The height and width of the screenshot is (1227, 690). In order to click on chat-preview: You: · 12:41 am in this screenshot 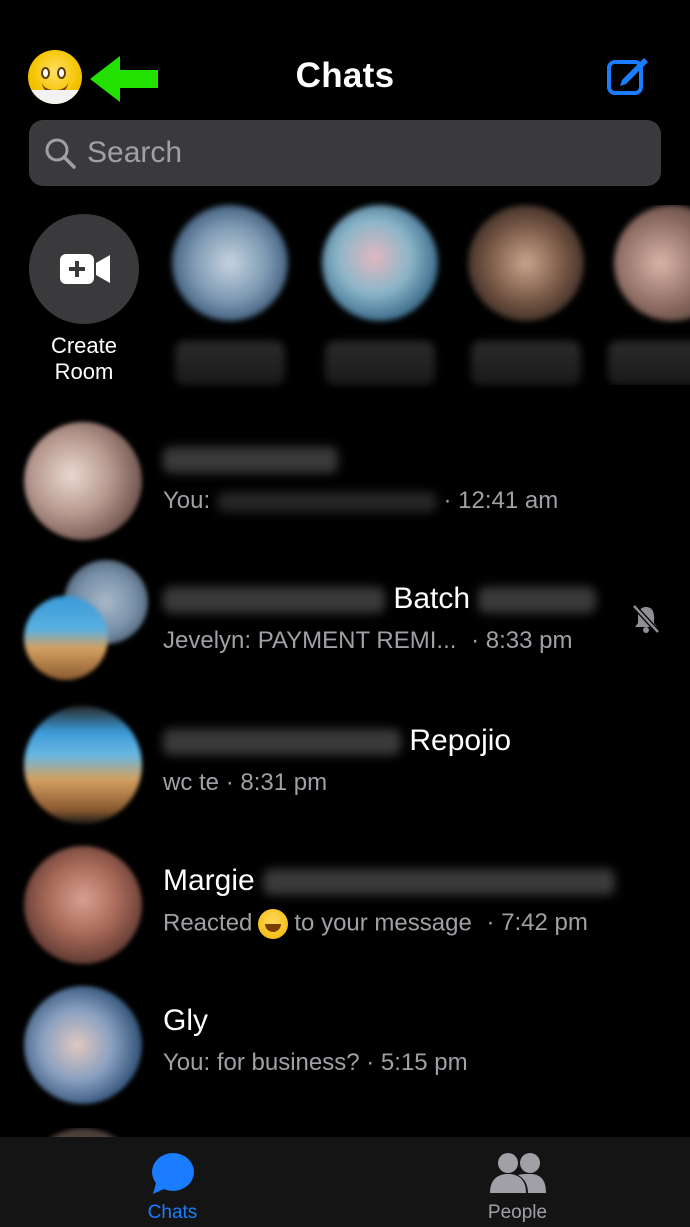, I will do `click(361, 500)`.